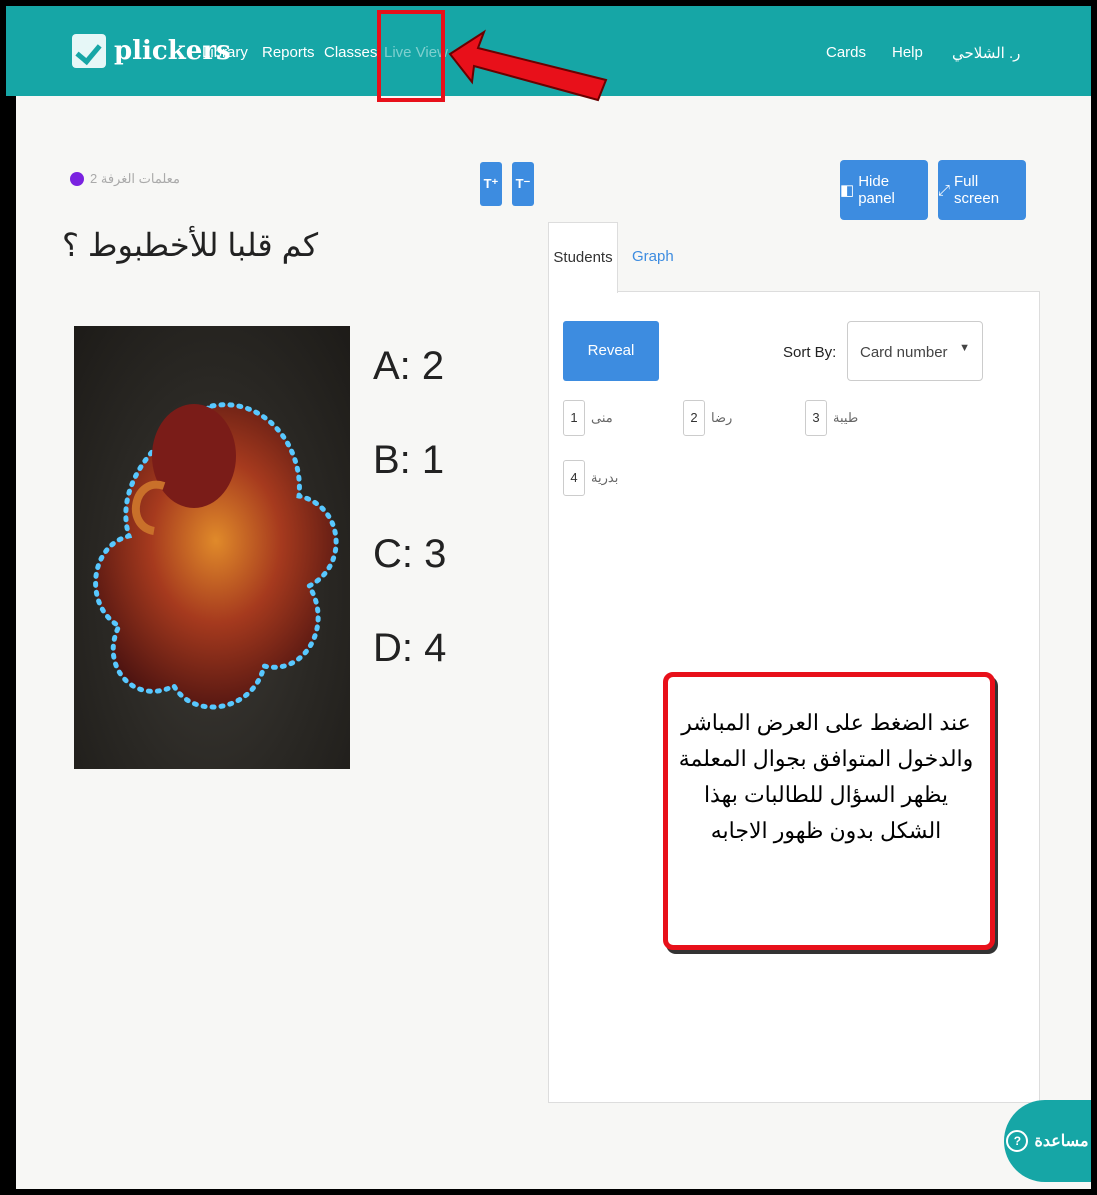 The height and width of the screenshot is (1195, 1097). I want to click on font-decrease-button: T⁻, so click(523, 184).